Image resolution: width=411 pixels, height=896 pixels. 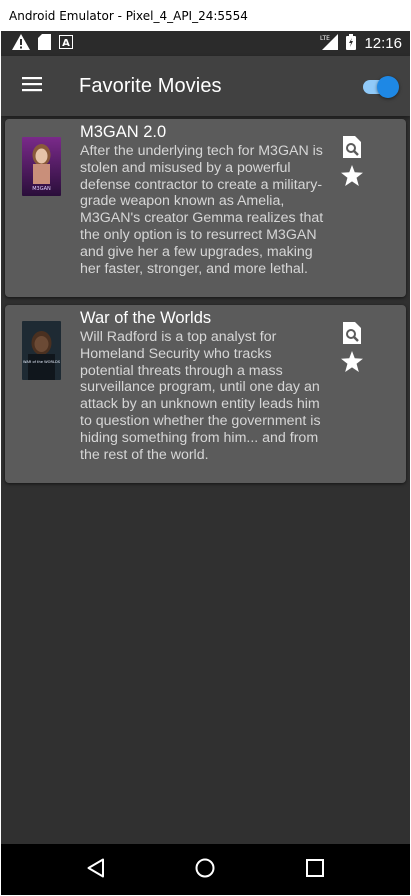 What do you see at coordinates (42, 362) in the screenshot?
I see `svg-text: WAR of the WORLDS` at bounding box center [42, 362].